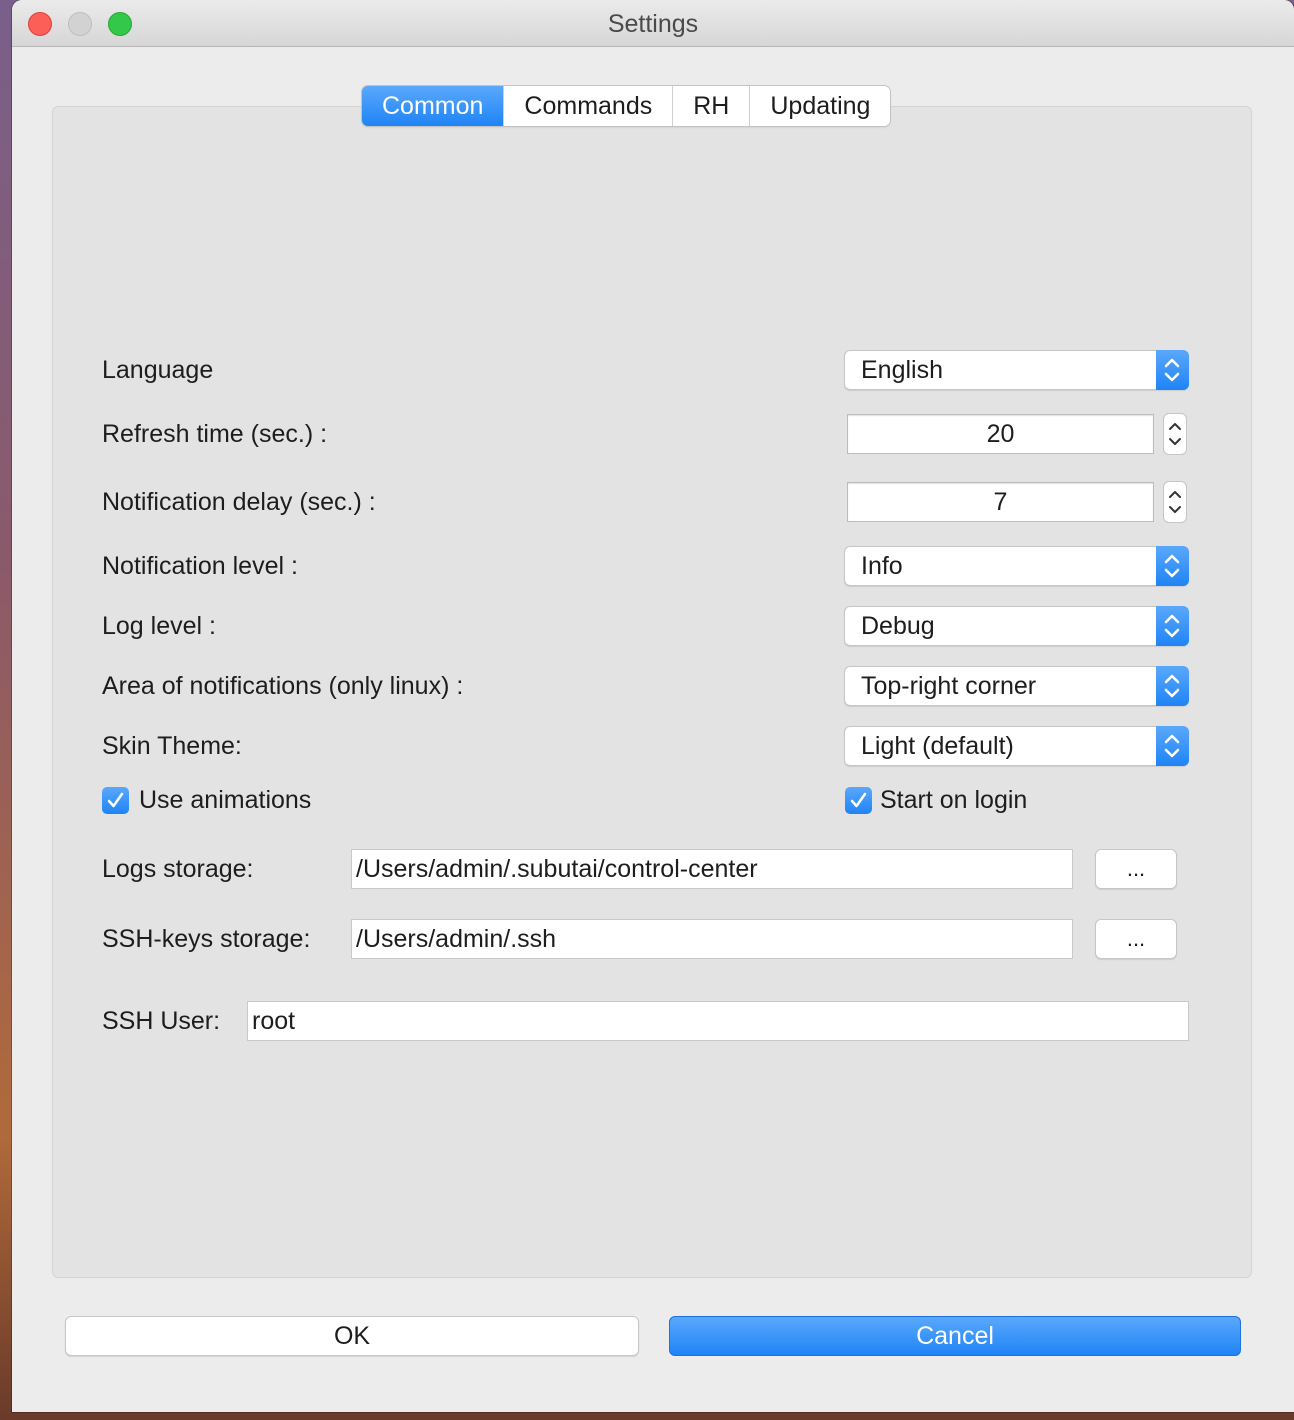 The width and height of the screenshot is (1294, 1420). I want to click on notification-area-select: Top-right corner, so click(1016, 686).